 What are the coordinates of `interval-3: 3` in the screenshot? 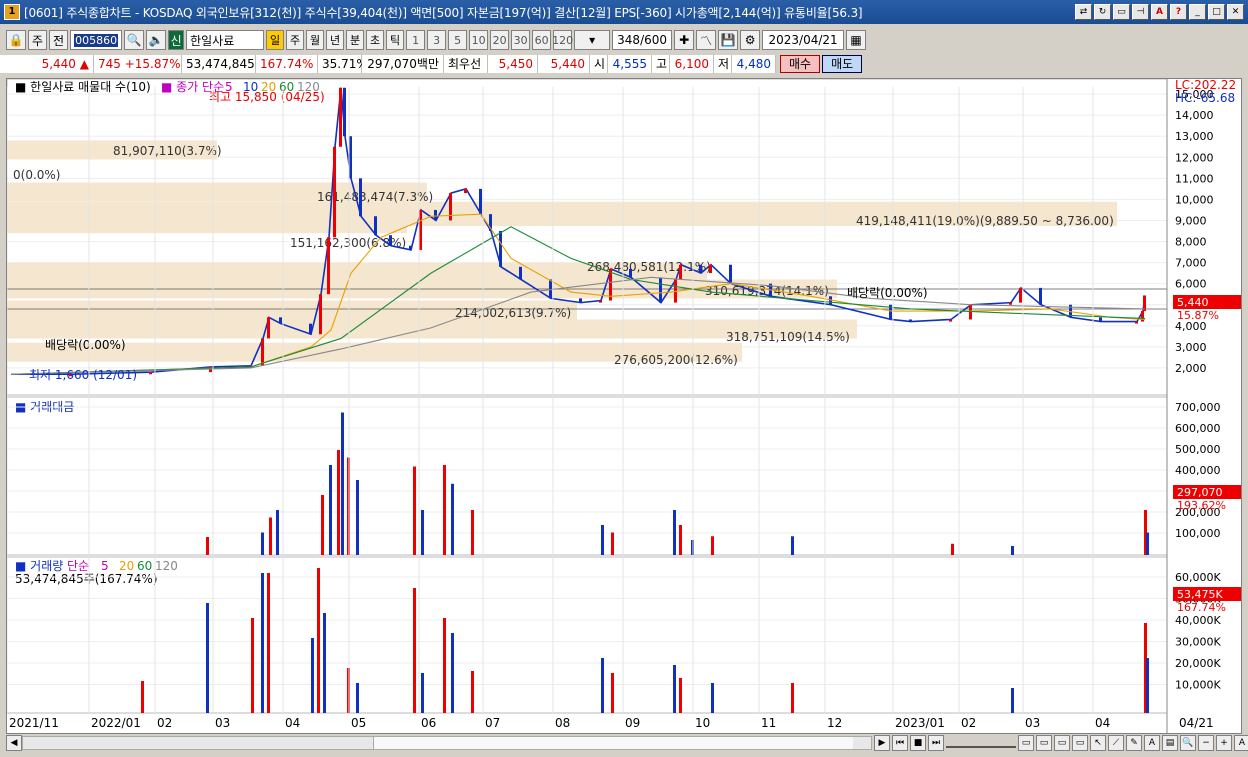 It's located at (437, 40).